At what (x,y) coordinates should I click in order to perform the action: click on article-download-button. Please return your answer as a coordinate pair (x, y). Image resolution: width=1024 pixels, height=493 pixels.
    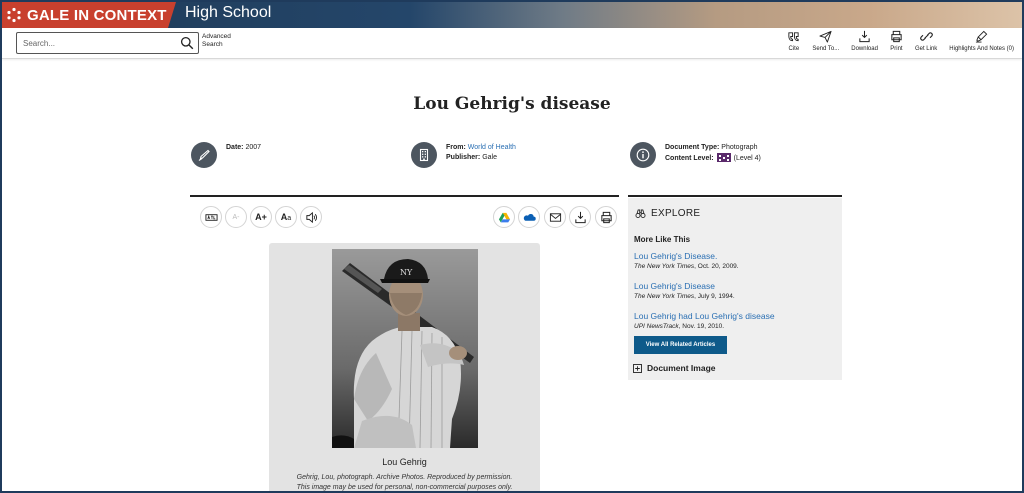
    Looking at the image, I should click on (580, 217).